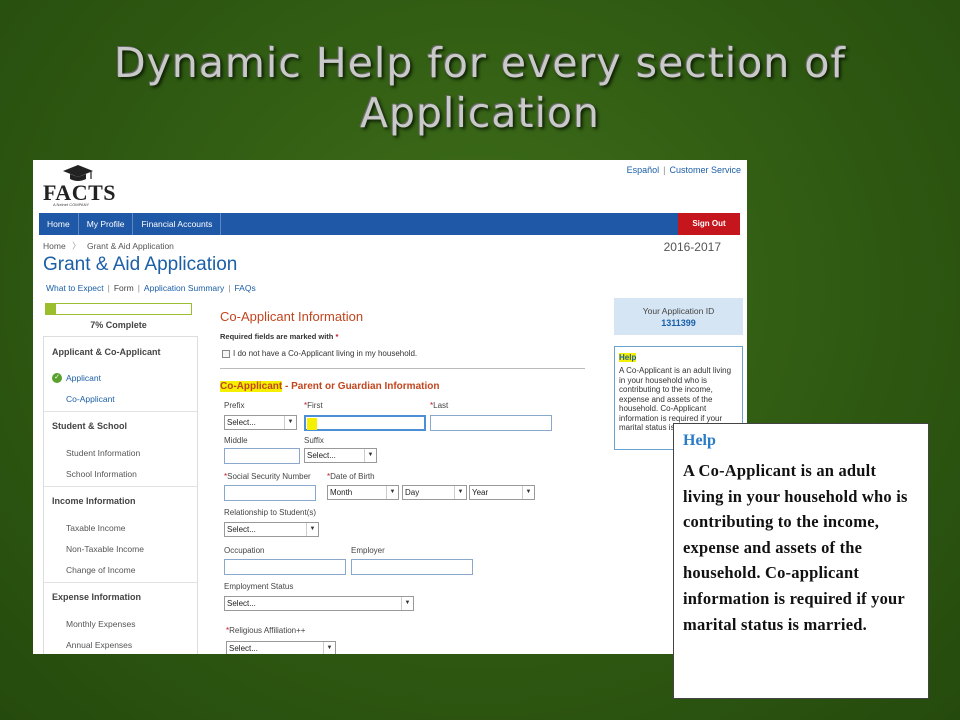 The image size is (960, 720). I want to click on required-star: *, so click(337, 336).